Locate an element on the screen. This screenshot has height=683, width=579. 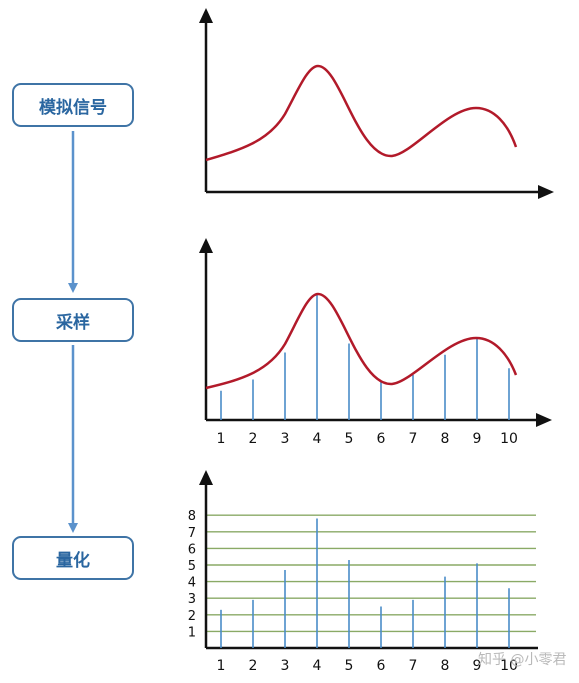
sampling-x-tick-label: 2 is located at coordinates (253, 439).